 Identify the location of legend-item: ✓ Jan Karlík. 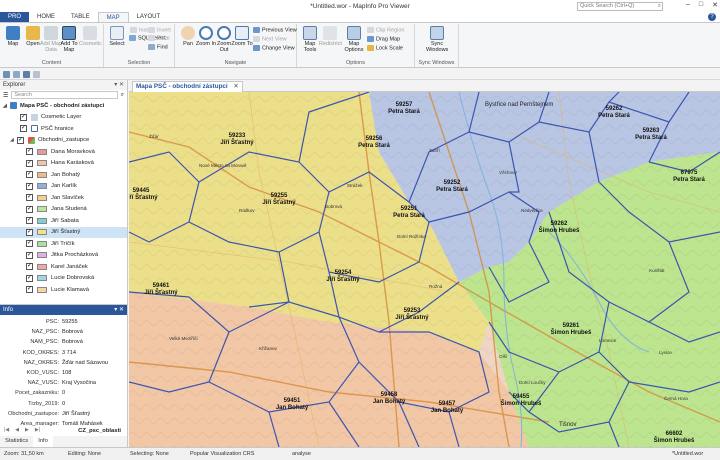
(63, 187).